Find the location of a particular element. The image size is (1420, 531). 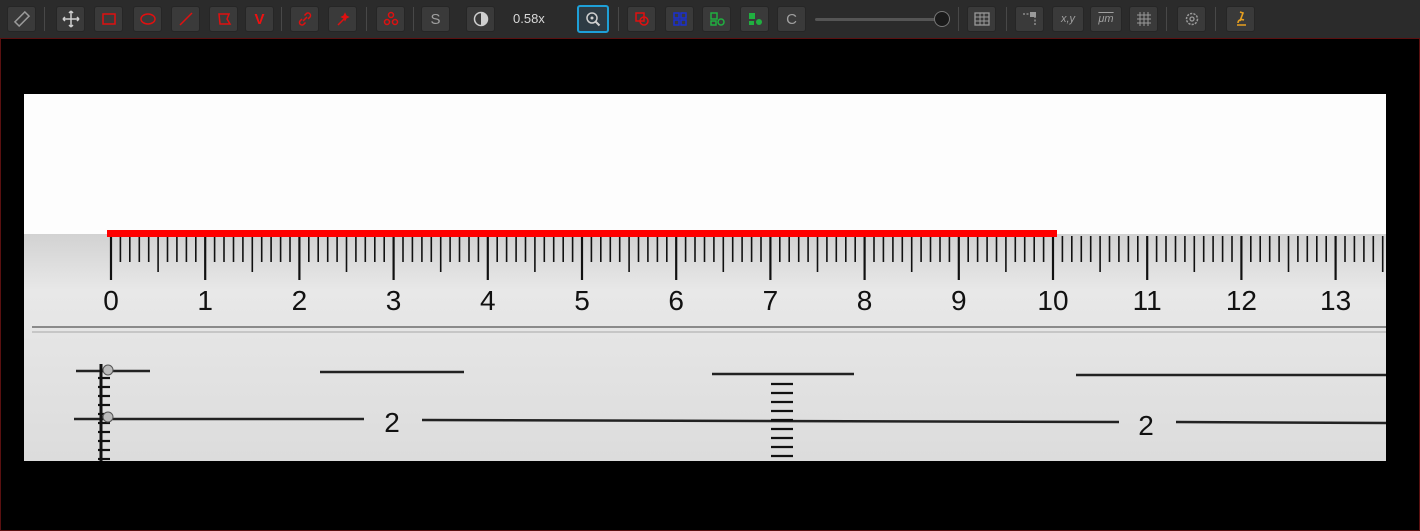

ruler-scale-number: 11 is located at coordinates (1147, 300).